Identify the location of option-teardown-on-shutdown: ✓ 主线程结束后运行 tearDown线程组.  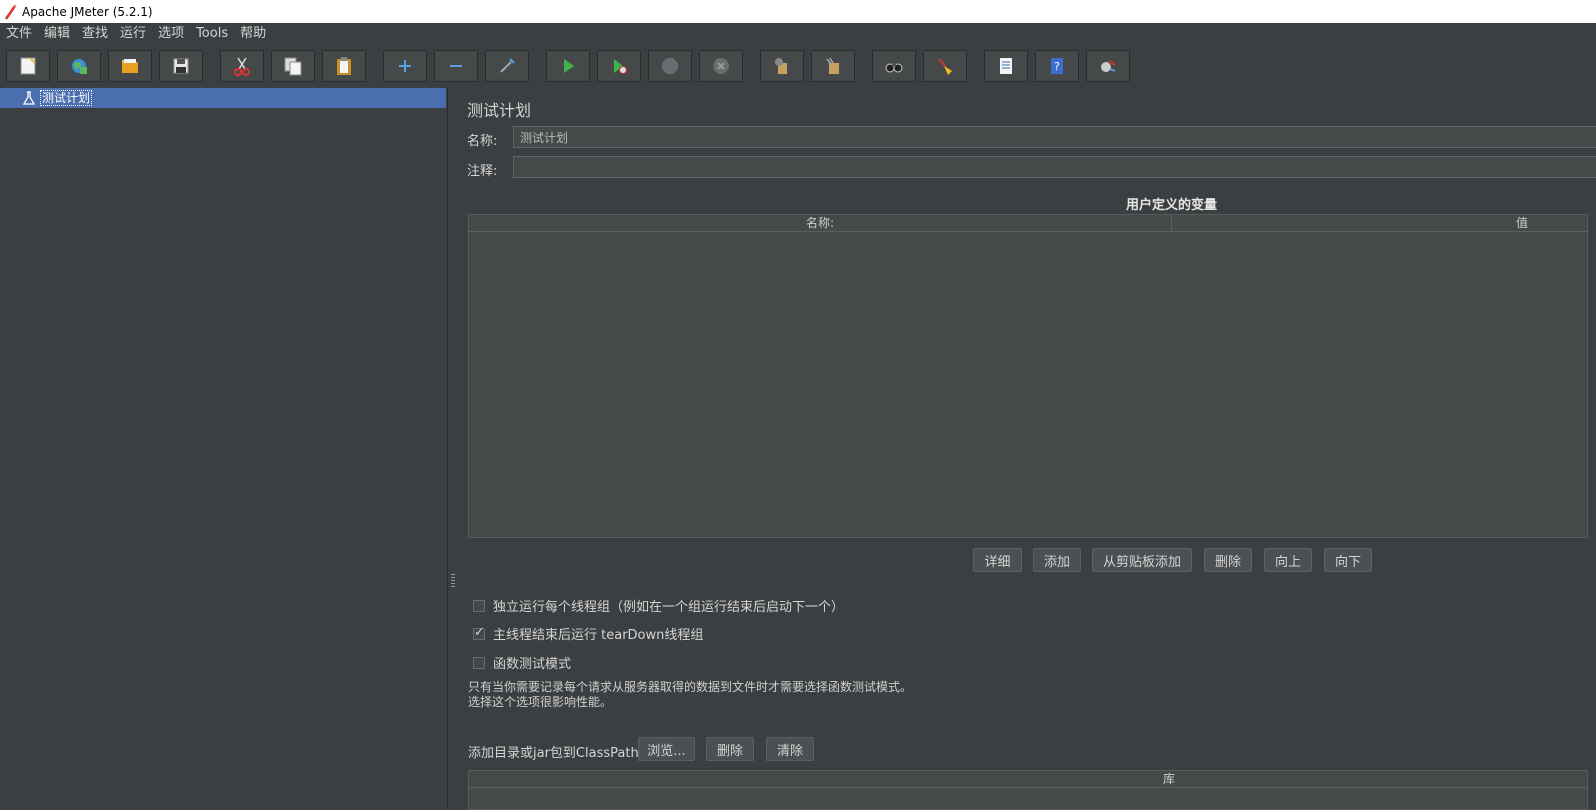
(588, 633).